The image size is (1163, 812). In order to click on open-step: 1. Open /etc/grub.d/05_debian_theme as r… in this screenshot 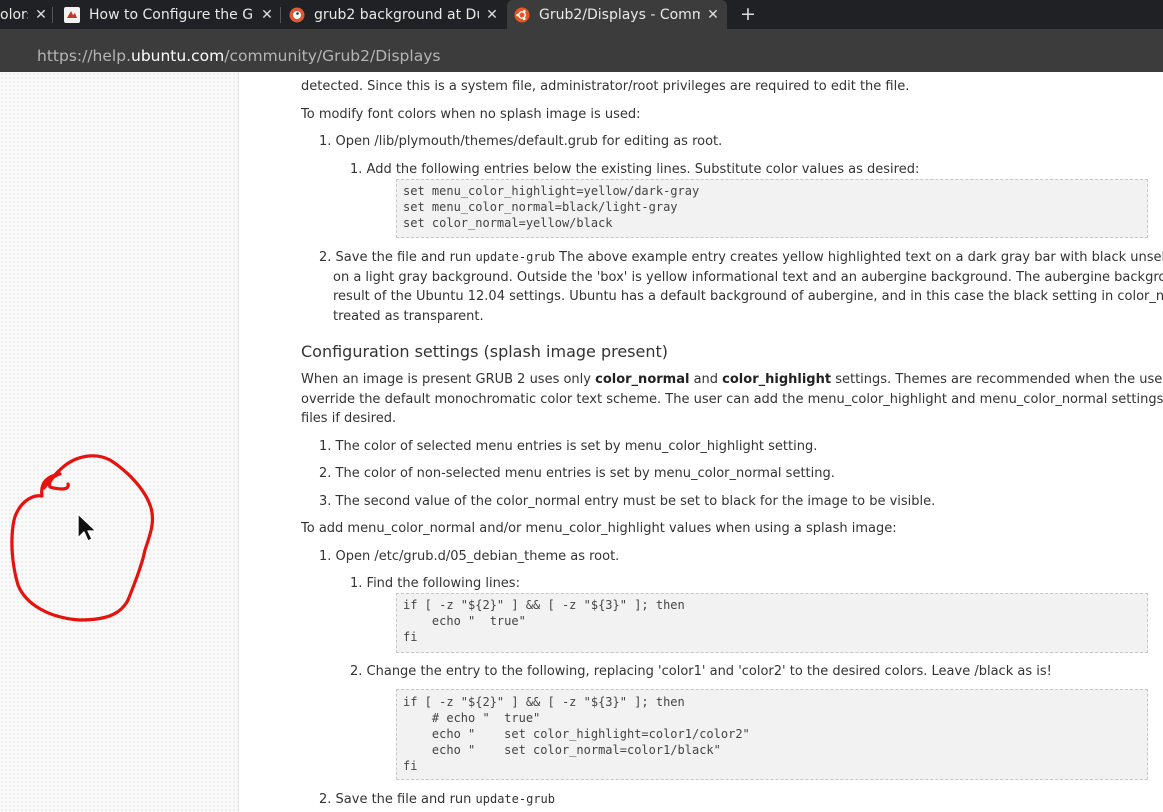, I will do `click(469, 556)`.